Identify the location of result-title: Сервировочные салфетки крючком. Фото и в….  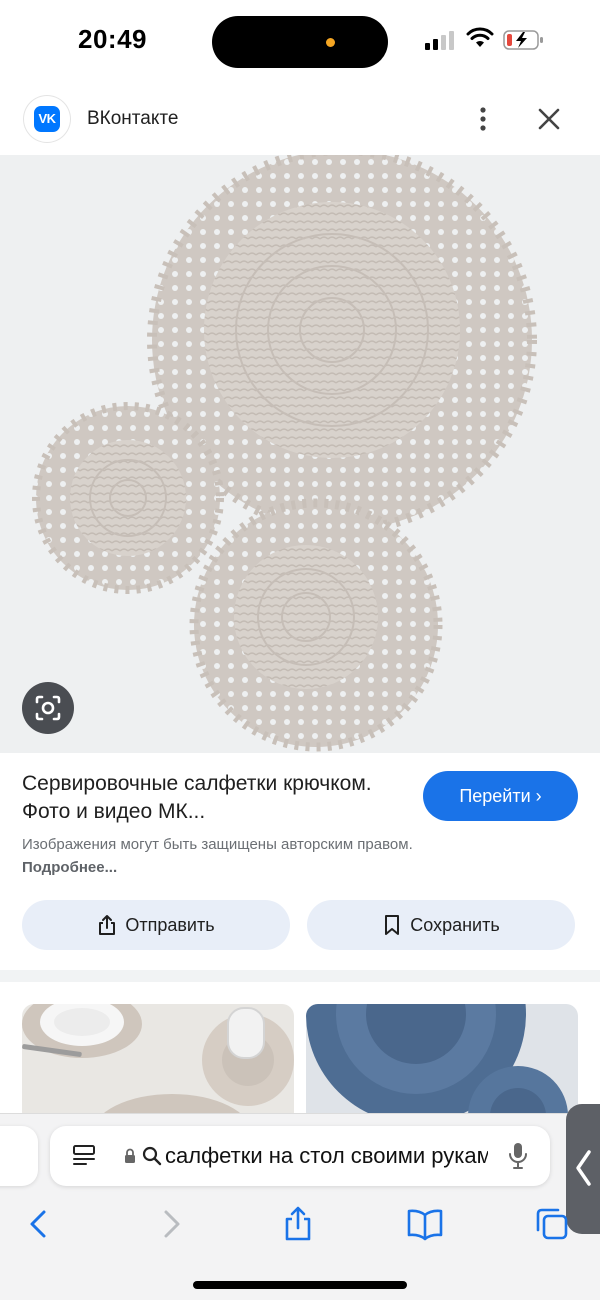
(212, 798).